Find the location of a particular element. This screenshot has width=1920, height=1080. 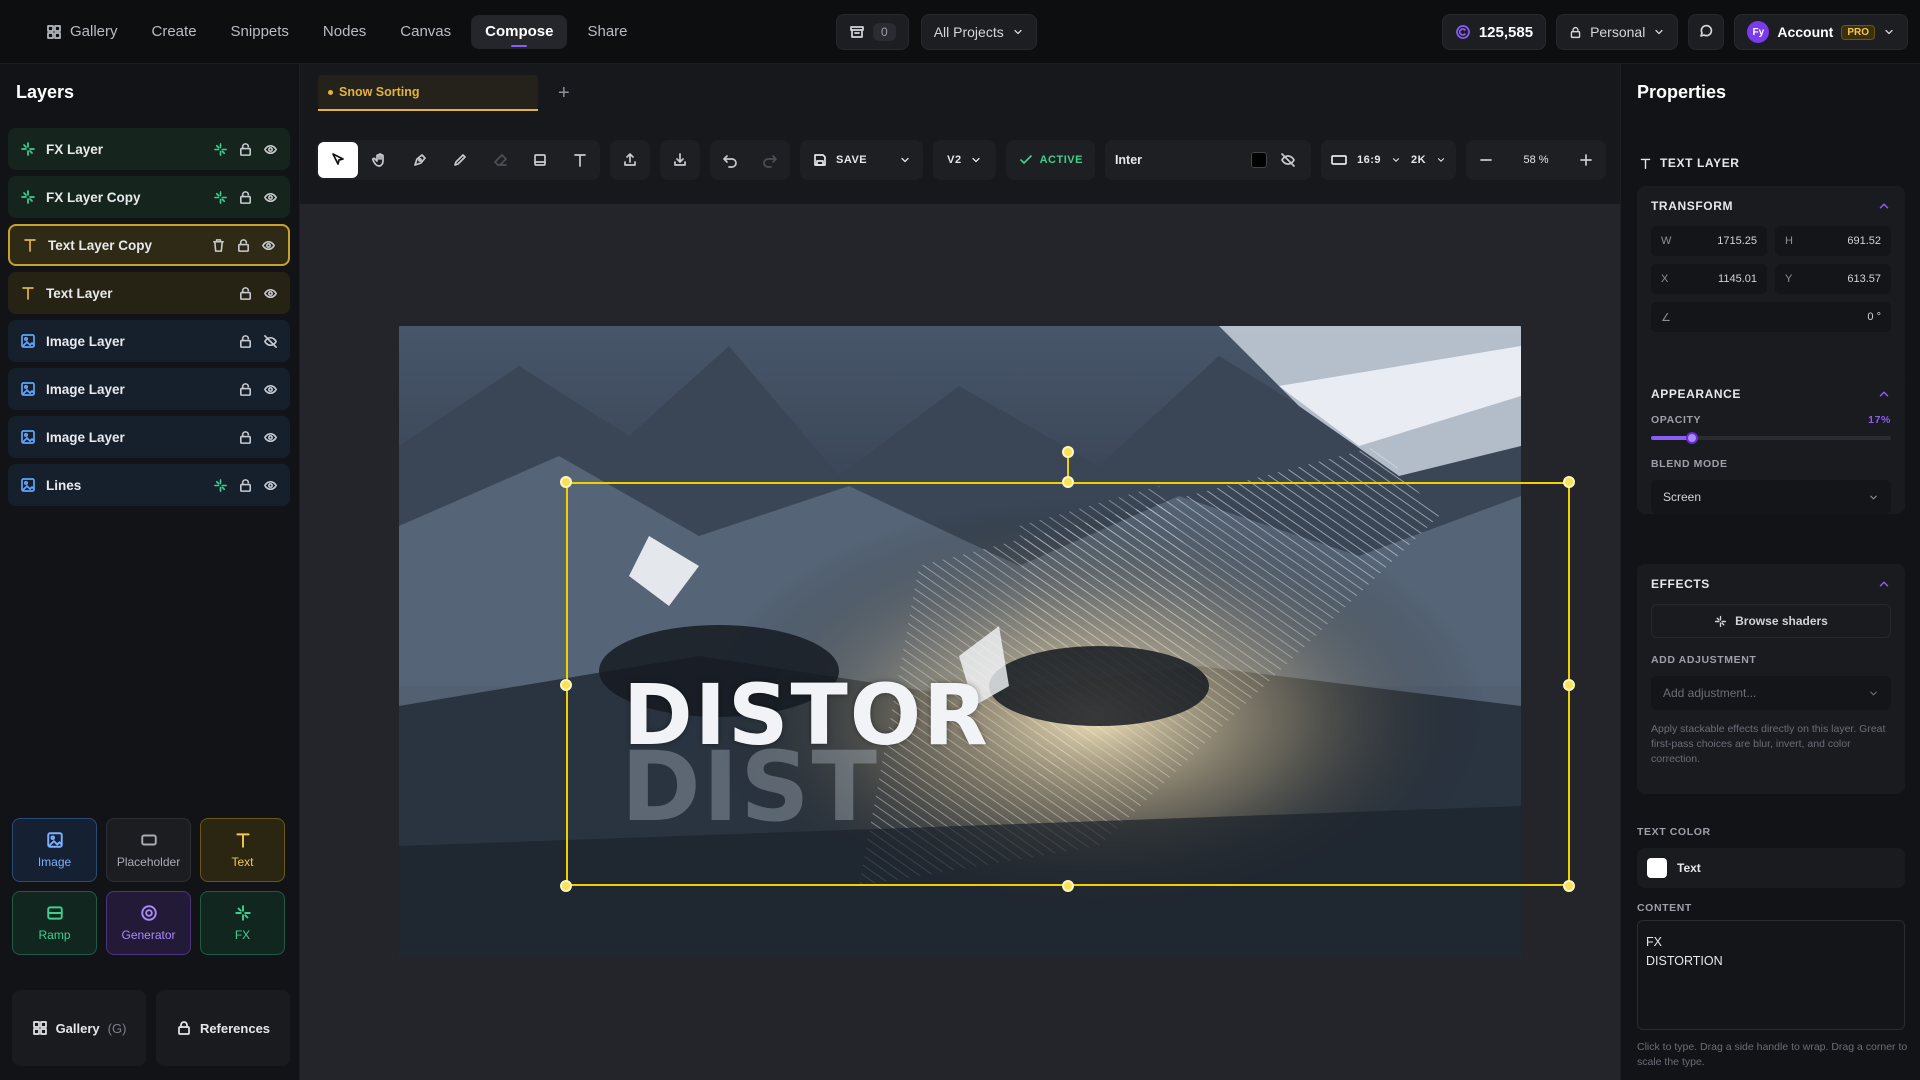

projects-dropdown: All Projects is located at coordinates (978, 32).